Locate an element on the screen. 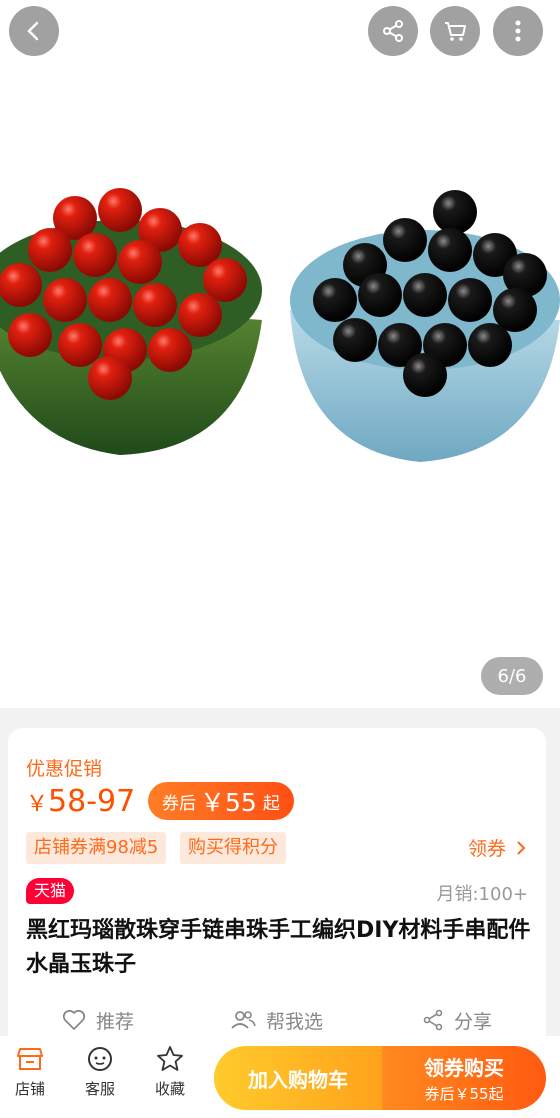 This screenshot has height=1118, width=560. chat-bubble-icon is located at coordinates (100, 1059).